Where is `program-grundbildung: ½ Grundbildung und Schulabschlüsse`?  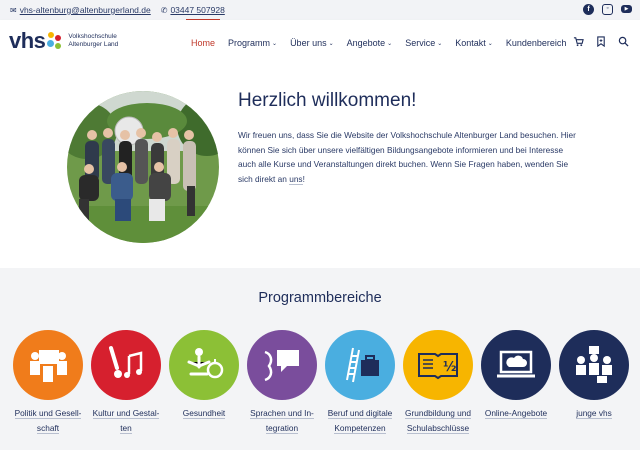
program-grundbildung: ½ Grundbildung und Schulabschlüsse is located at coordinates (438, 382).